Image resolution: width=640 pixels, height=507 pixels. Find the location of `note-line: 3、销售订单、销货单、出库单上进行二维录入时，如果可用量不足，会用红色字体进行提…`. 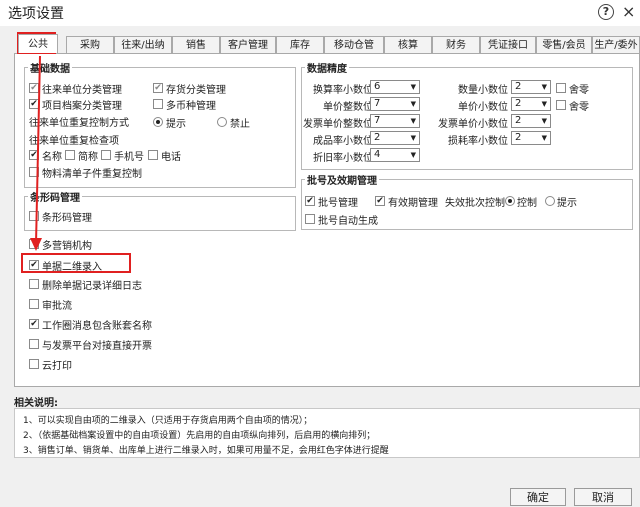

note-line: 3、销售订单、销货单、出库单上进行二维录入时，如果可用量不足，会用红色字体进行提… is located at coordinates (206, 451).